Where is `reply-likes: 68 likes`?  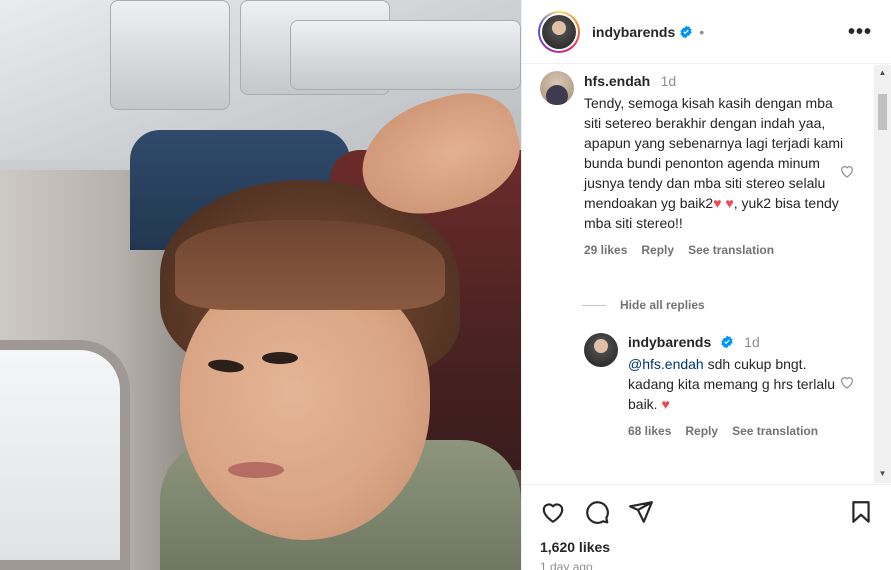 reply-likes: 68 likes is located at coordinates (649, 431).